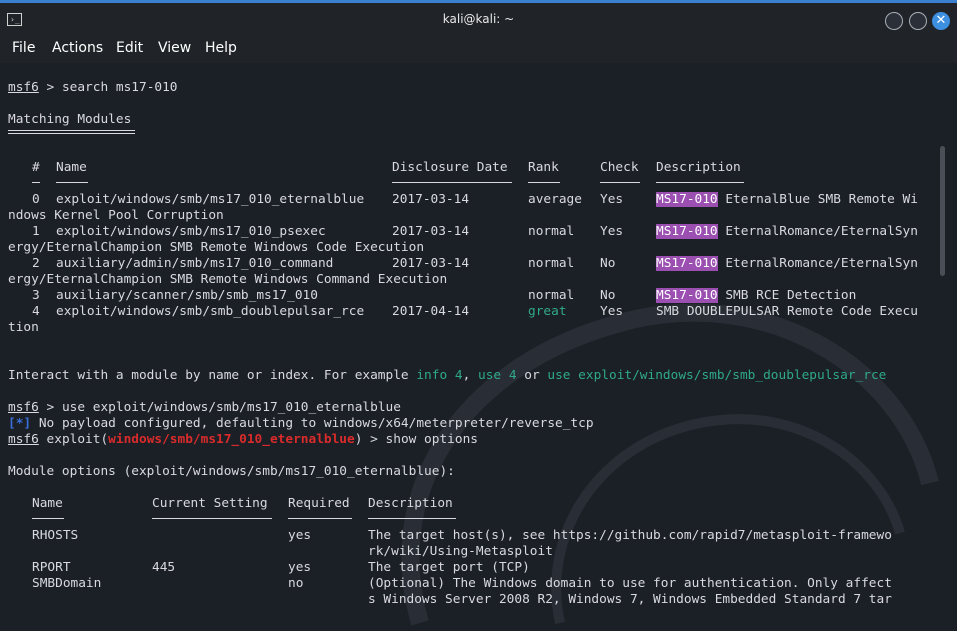  Describe the element at coordinates (450, 167) in the screenshot. I see `col-header-date: Disclosure Date` at that location.